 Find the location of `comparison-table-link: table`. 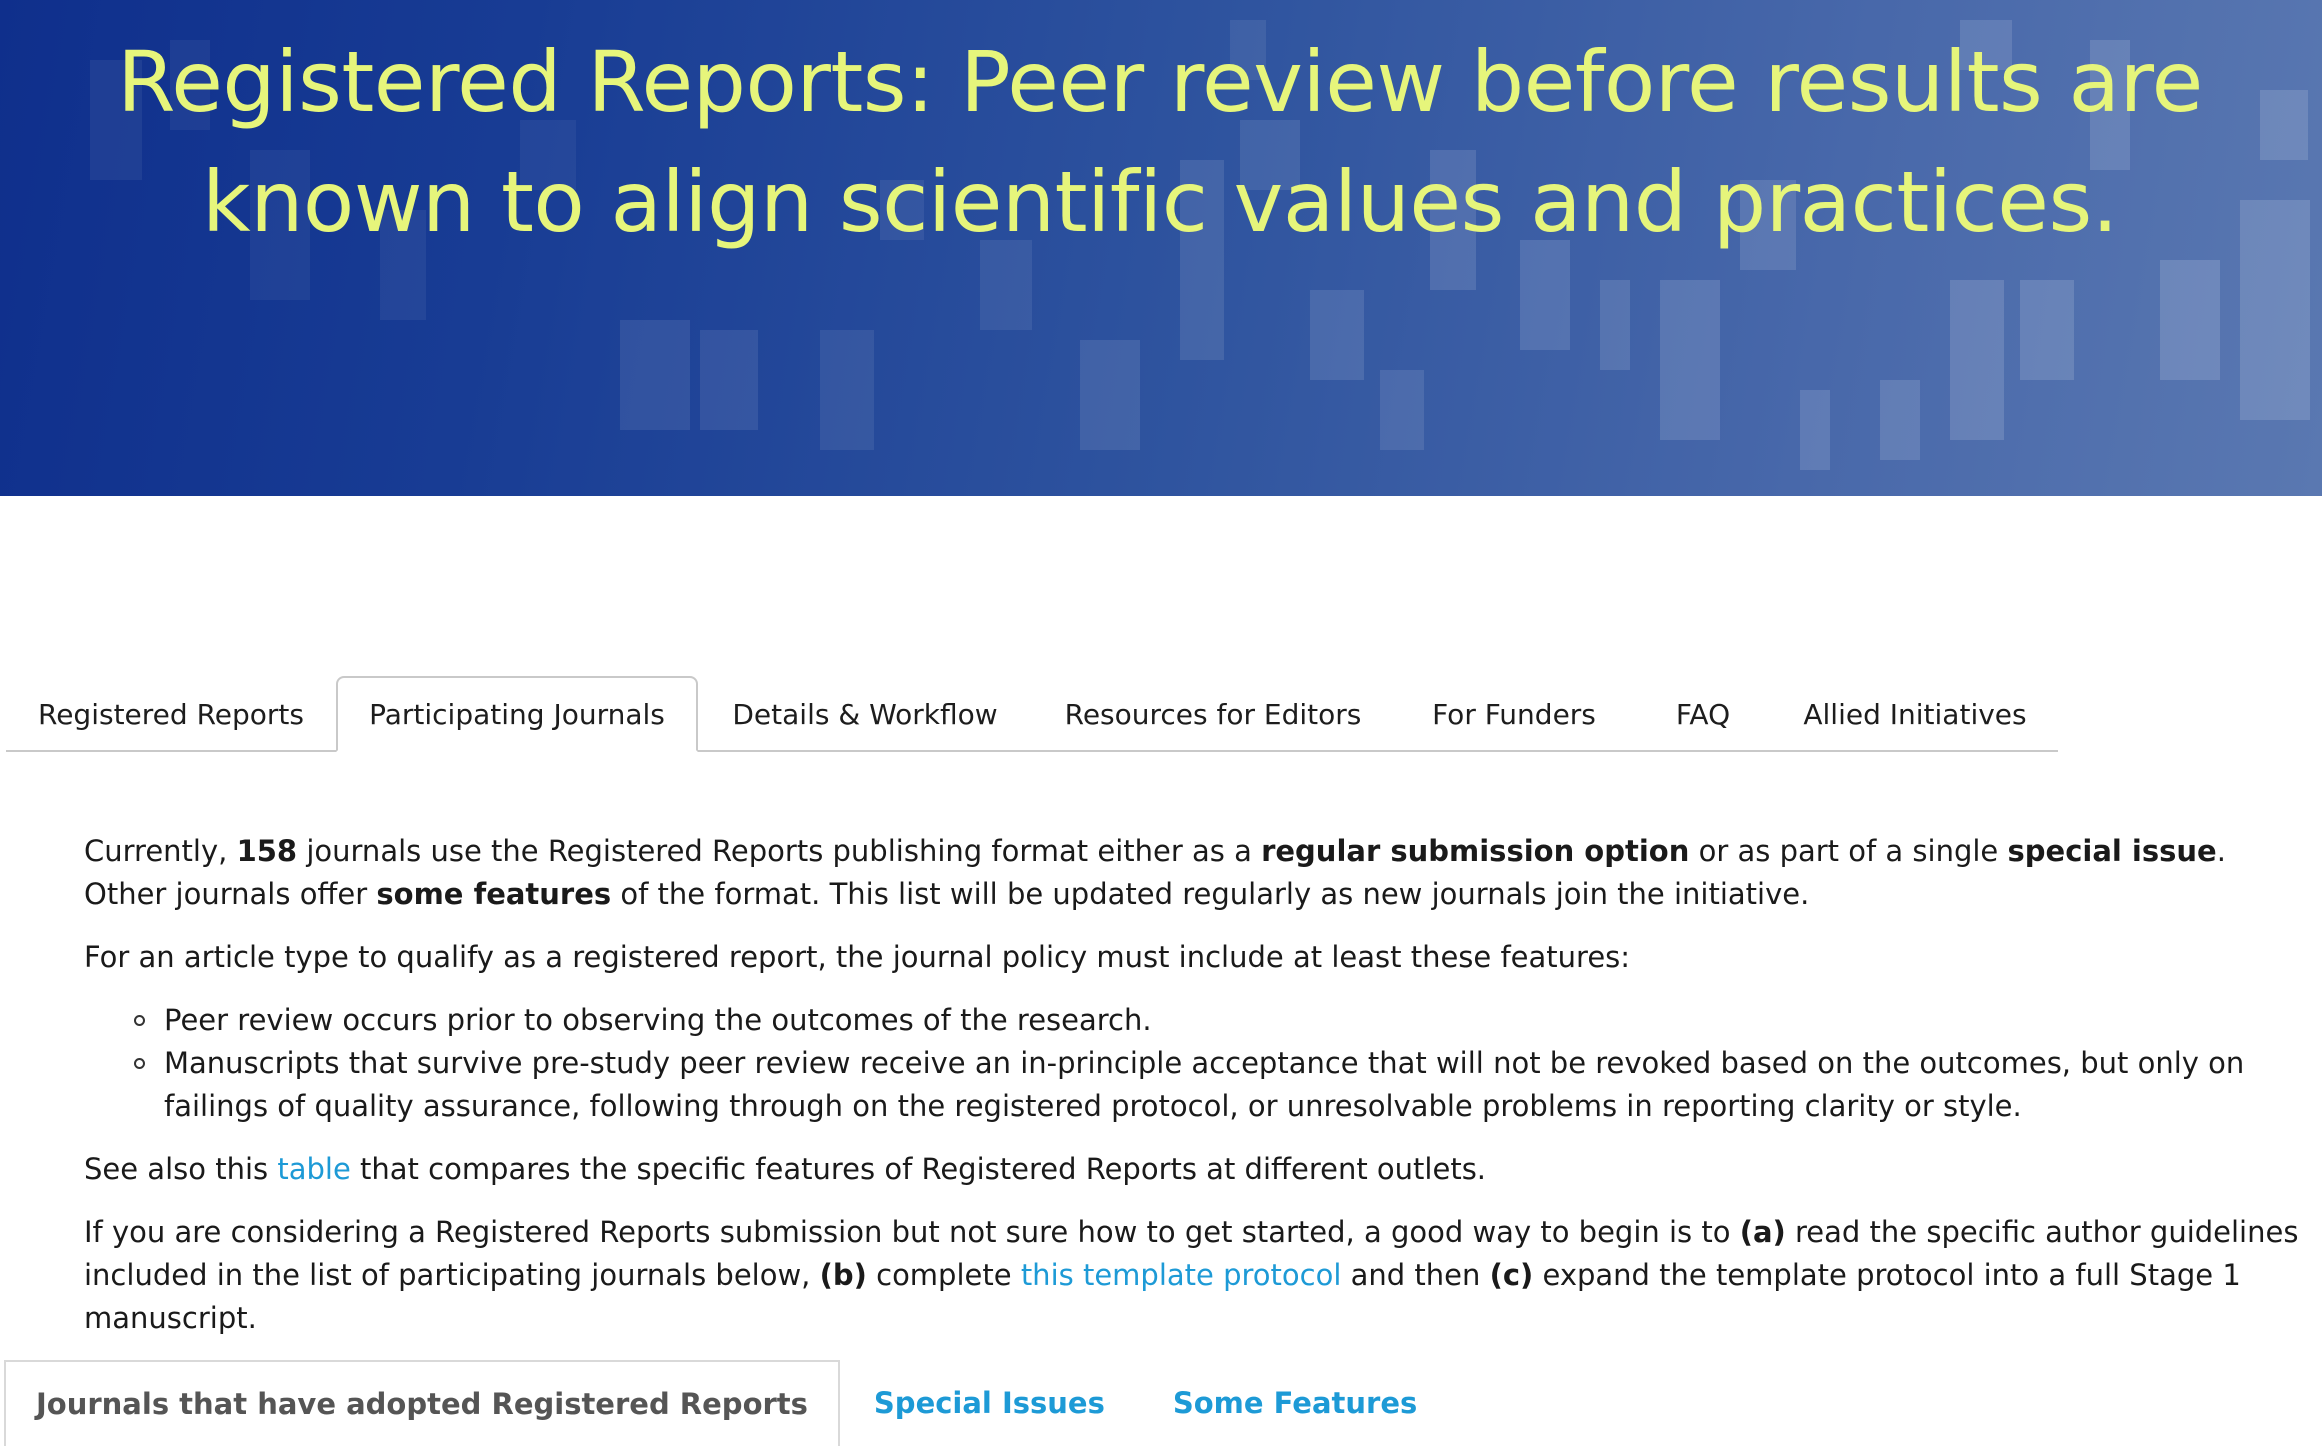

comparison-table-link: table is located at coordinates (313, 1169).